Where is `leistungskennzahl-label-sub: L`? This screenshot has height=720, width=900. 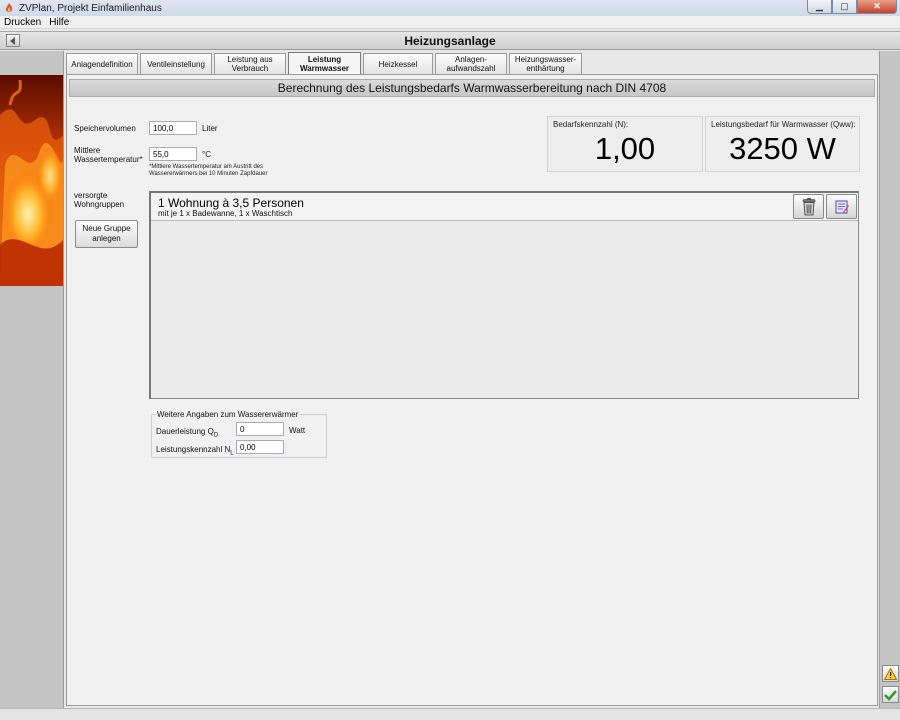 leistungskennzahl-label-sub: L is located at coordinates (232, 453).